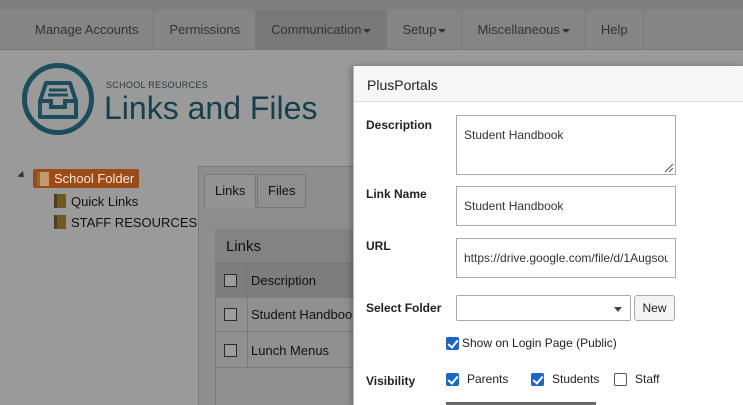 The image size is (743, 405). I want to click on tab-links: Links, so click(230, 191).